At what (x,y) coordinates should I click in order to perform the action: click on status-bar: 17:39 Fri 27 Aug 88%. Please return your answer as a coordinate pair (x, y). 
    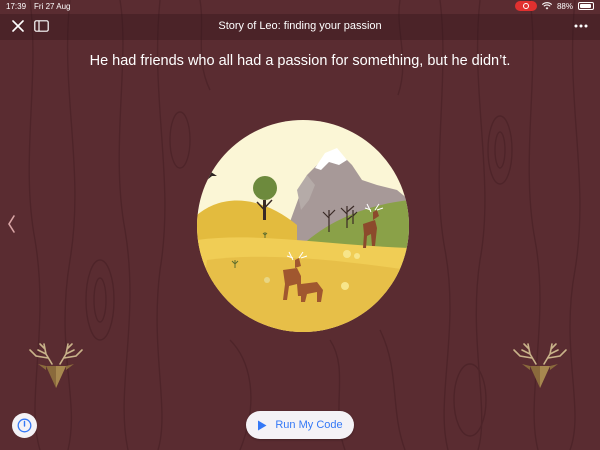
    Looking at the image, I should click on (300, 7).